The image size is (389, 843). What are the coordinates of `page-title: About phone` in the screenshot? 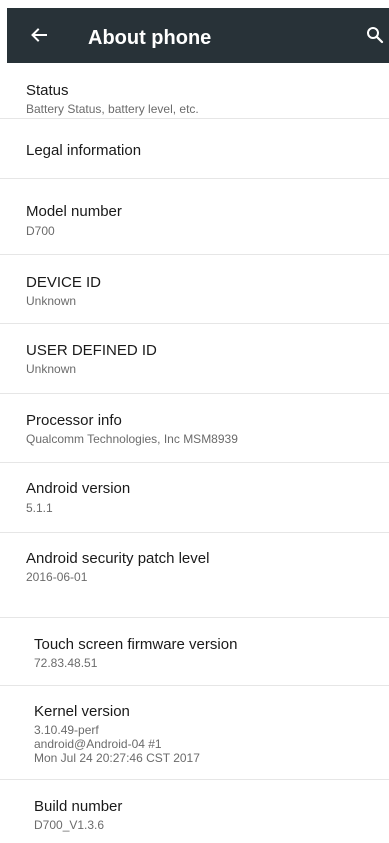 It's located at (150, 38).